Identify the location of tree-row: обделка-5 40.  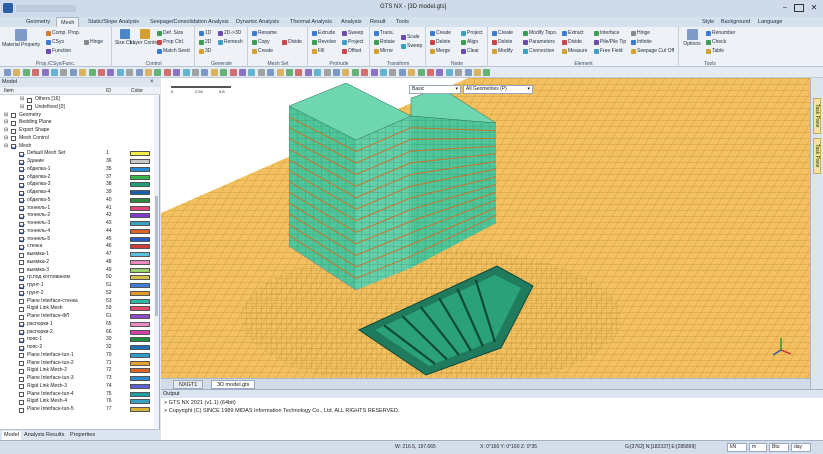
(77, 201).